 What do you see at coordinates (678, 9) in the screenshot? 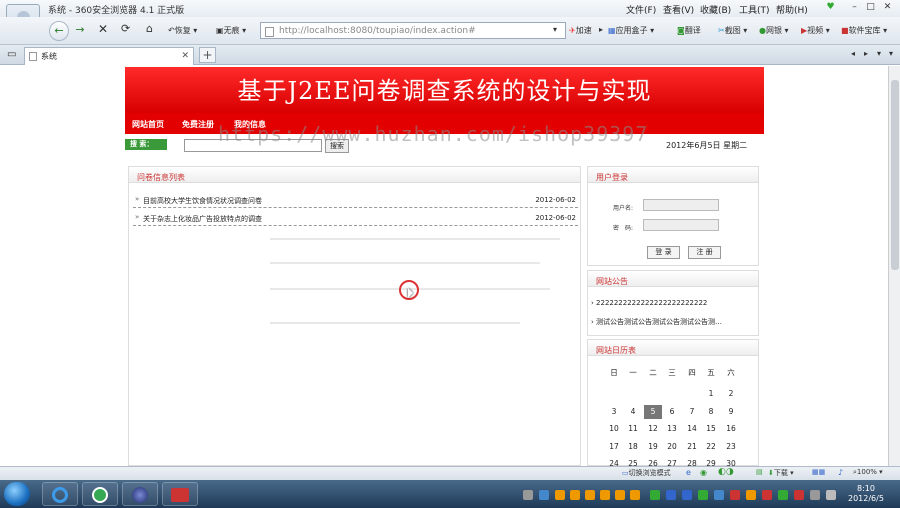
I see `menu-view: 查看(V)` at bounding box center [678, 9].